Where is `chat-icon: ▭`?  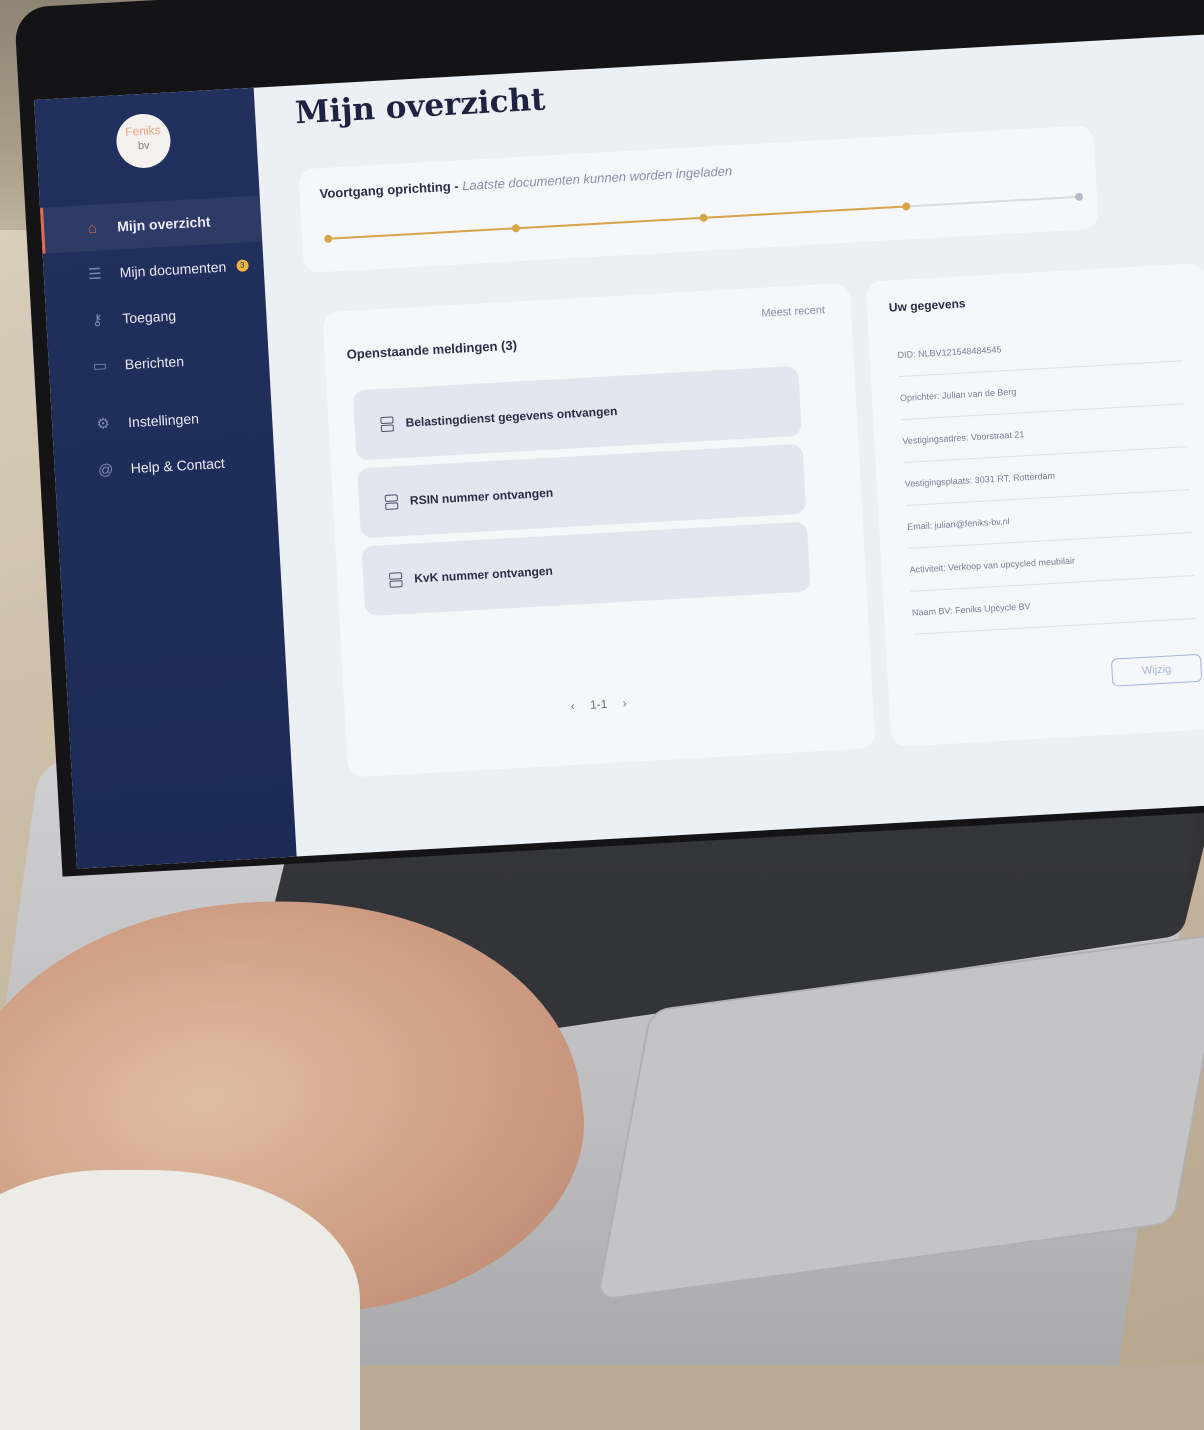
chat-icon: ▭ is located at coordinates (100, 366).